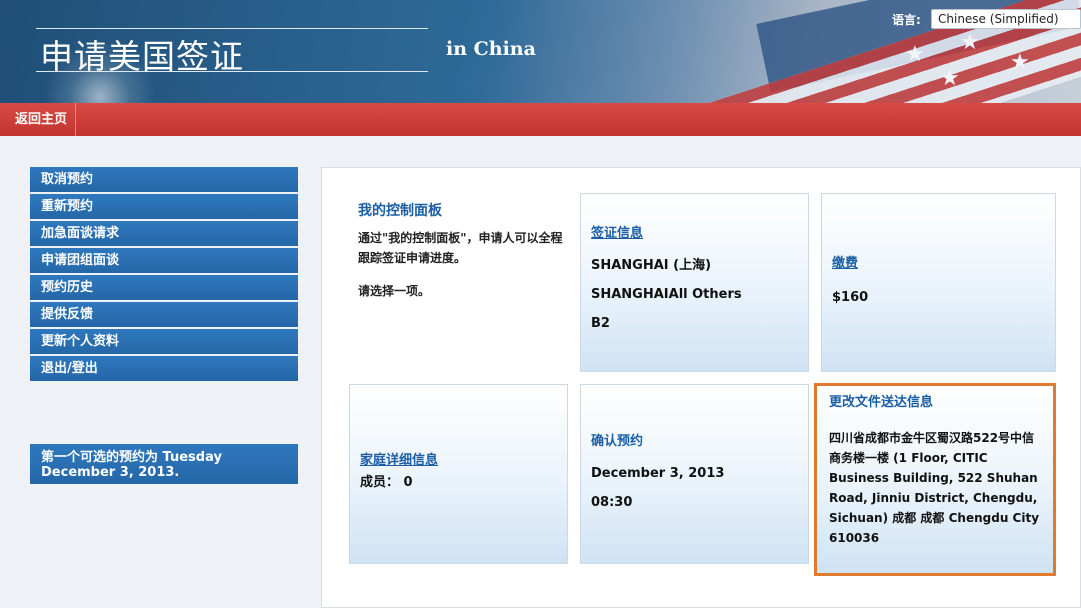 The width and height of the screenshot is (1081, 608). Describe the element at coordinates (164, 368) in the screenshot. I see `sidebar-item-logout: 退出/登出` at that location.